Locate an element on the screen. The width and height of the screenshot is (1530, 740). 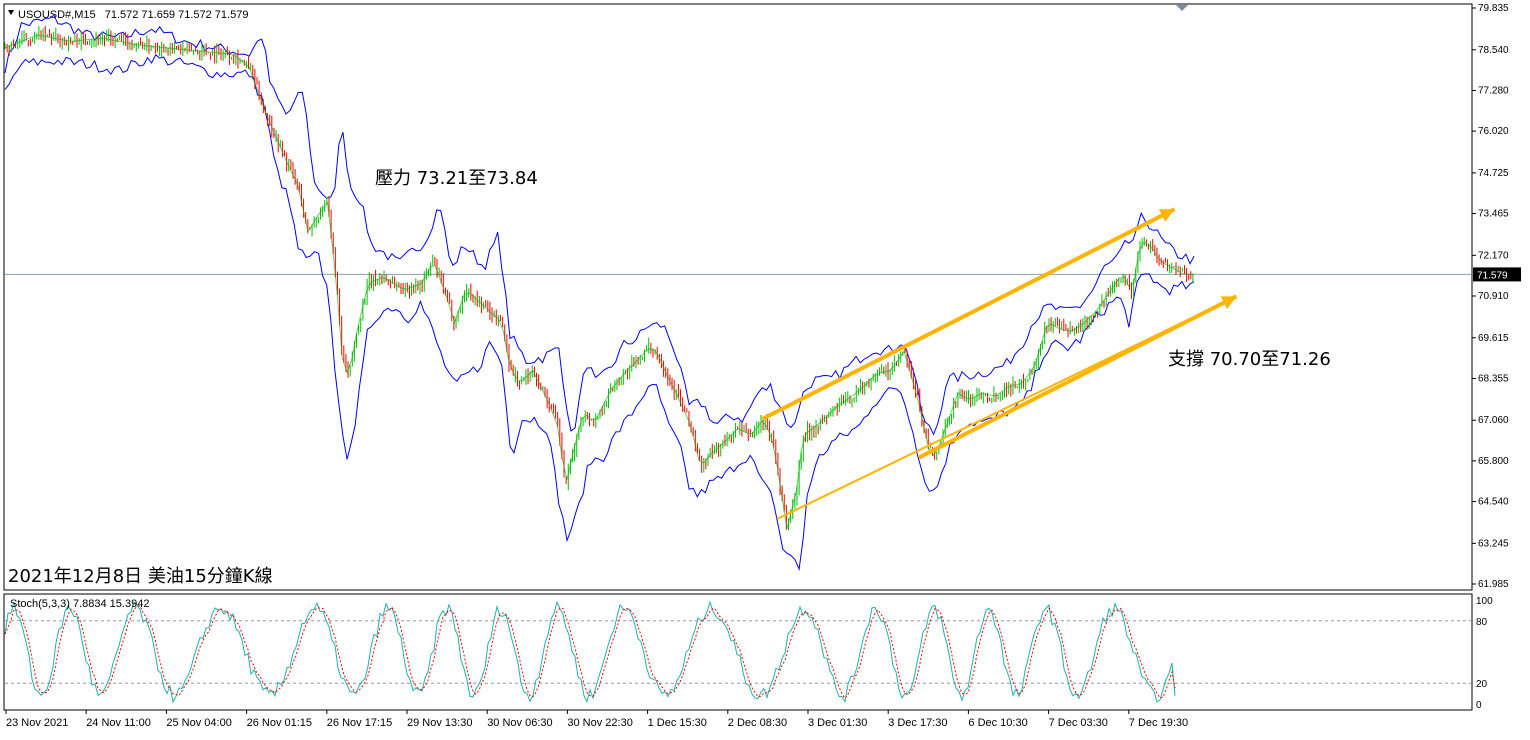
current-price-label: 71.579 is located at coordinates (1492, 275).